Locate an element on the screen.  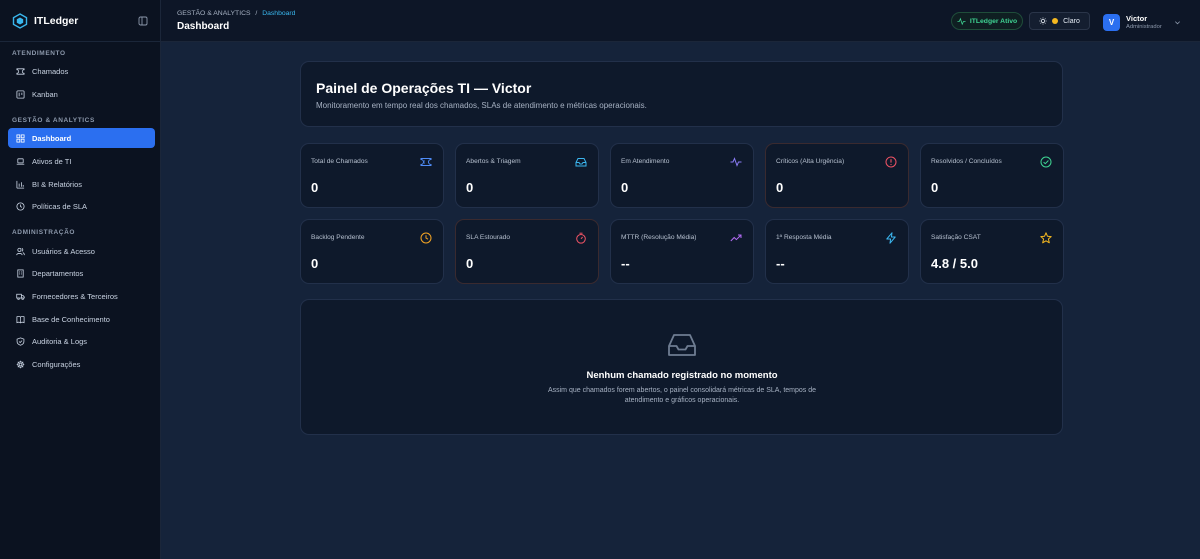
sidebar-item-usuarios: Usuários & Acesso is located at coordinates (81, 251).